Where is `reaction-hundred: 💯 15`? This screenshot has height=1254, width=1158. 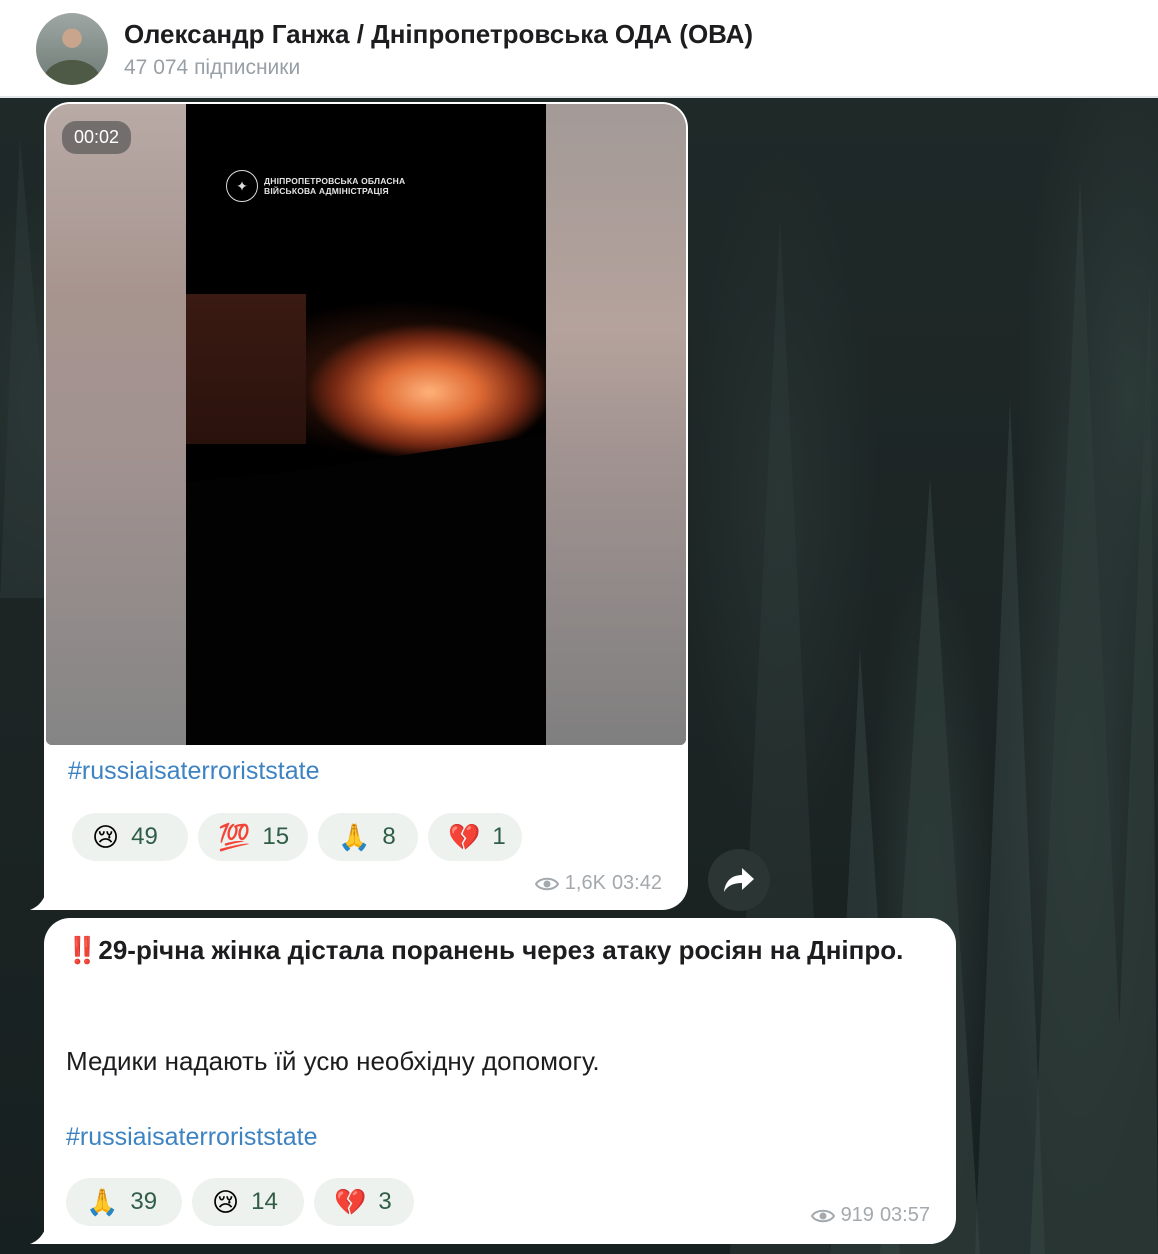
reaction-hundred: 💯 15 is located at coordinates (253, 837).